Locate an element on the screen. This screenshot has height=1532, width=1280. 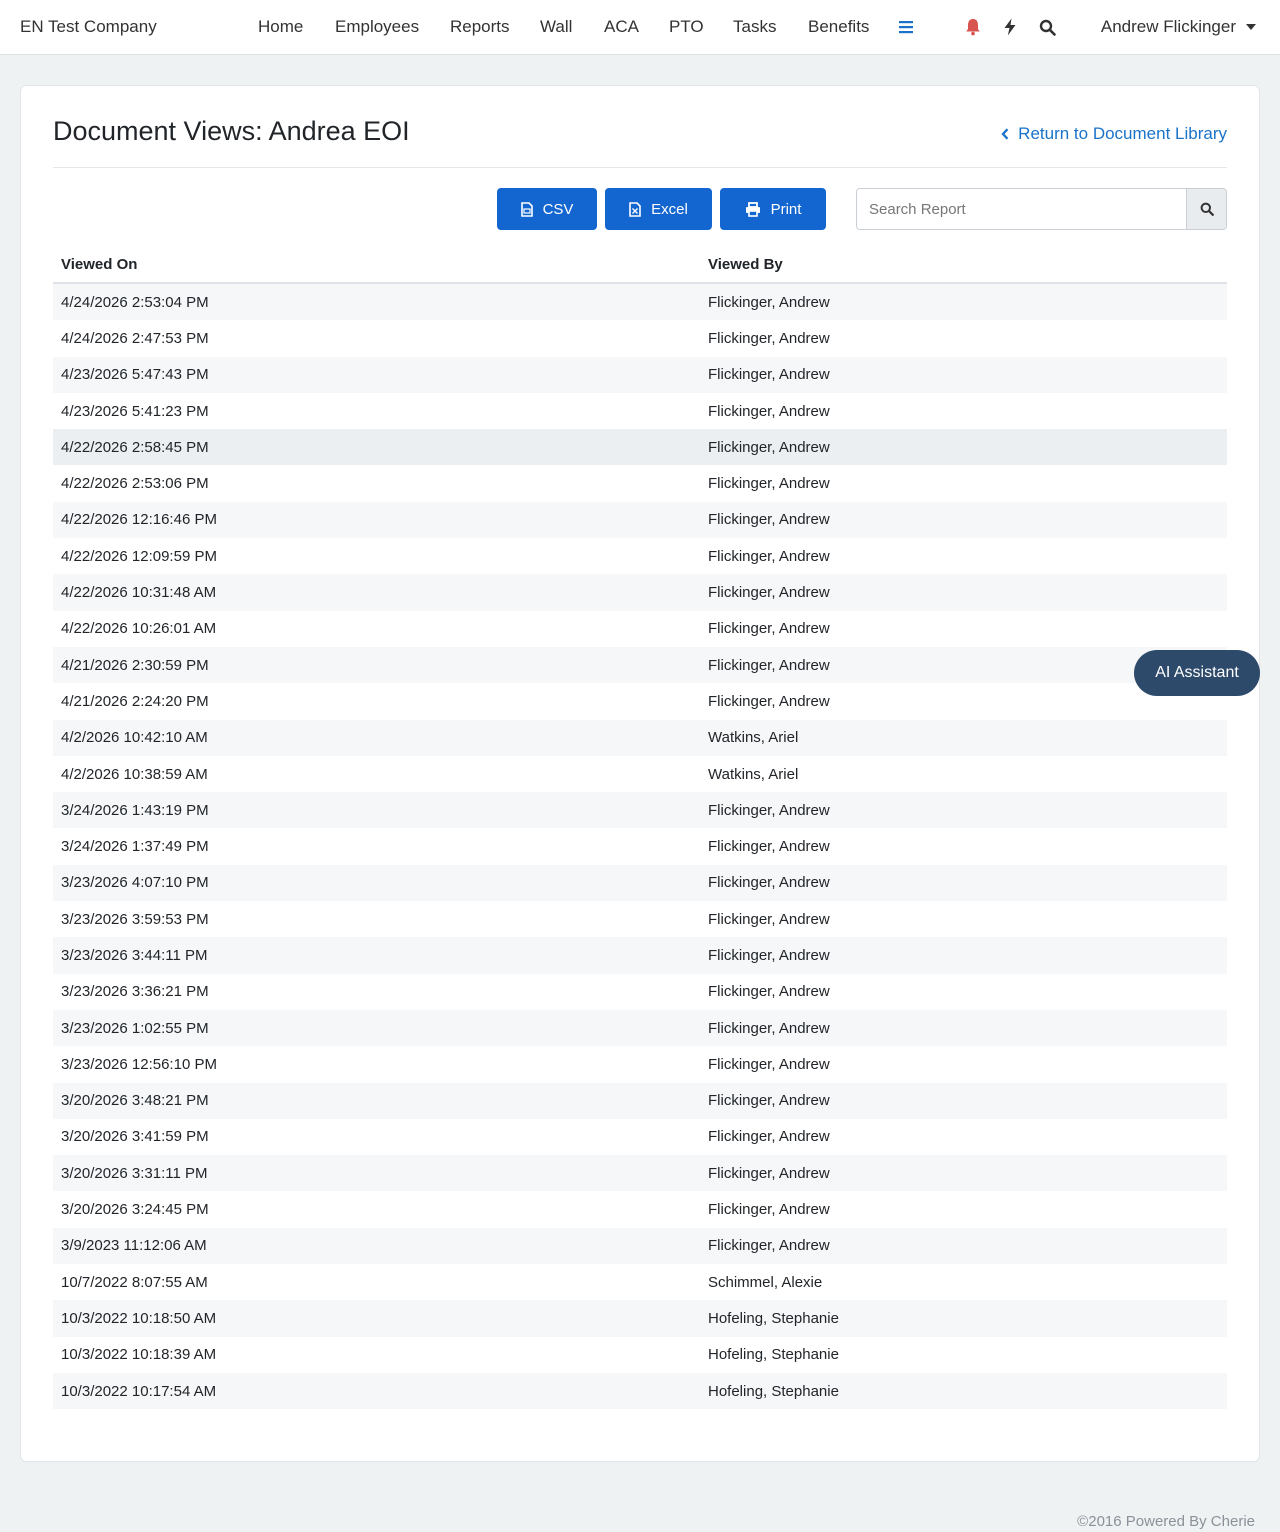
nav-wall: Wall is located at coordinates (556, 27).